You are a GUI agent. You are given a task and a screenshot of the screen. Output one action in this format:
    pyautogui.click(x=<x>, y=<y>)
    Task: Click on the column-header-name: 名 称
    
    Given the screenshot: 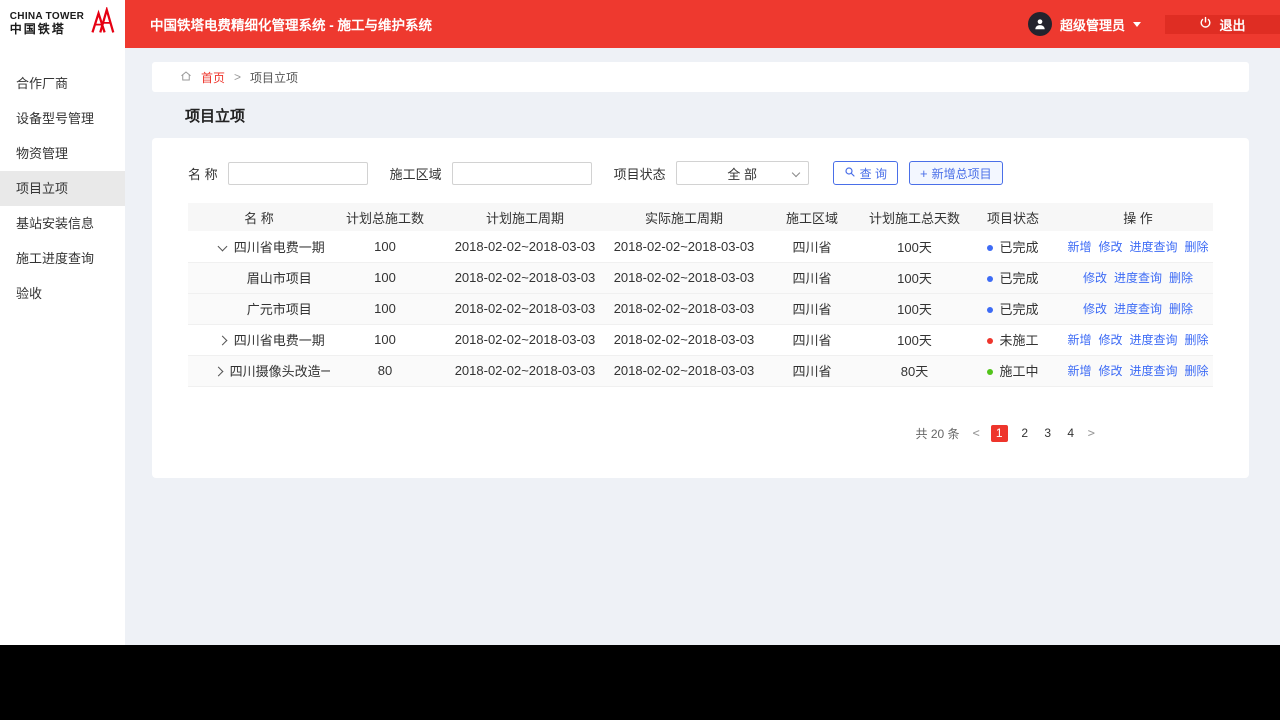 What is the action you would take?
    pyautogui.click(x=259, y=218)
    